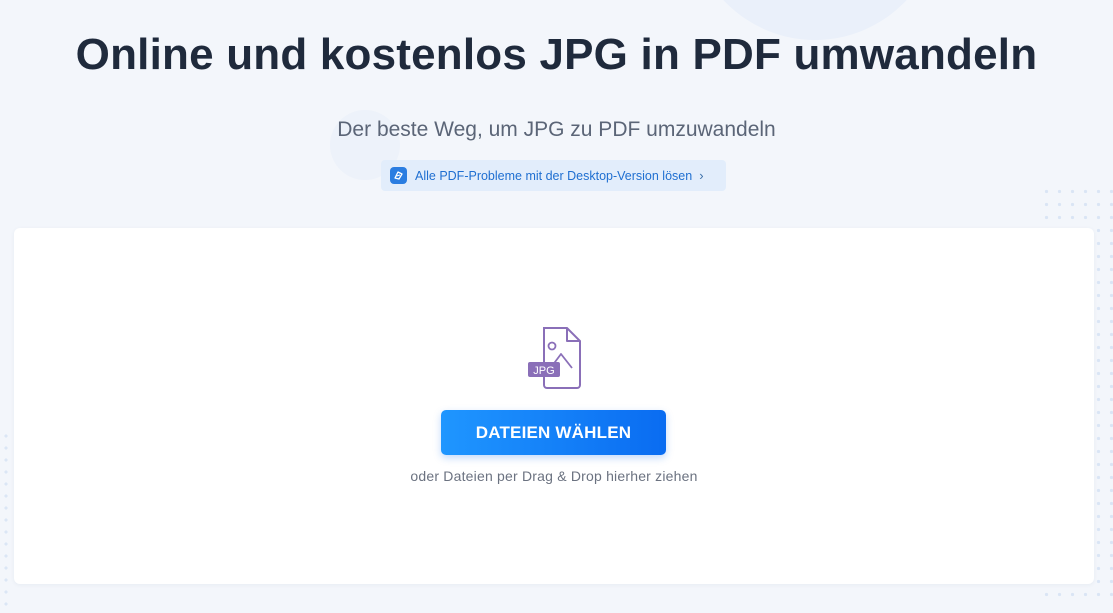 The height and width of the screenshot is (613, 1113). What do you see at coordinates (543, 371) in the screenshot?
I see `file-type-badge: JPG` at bounding box center [543, 371].